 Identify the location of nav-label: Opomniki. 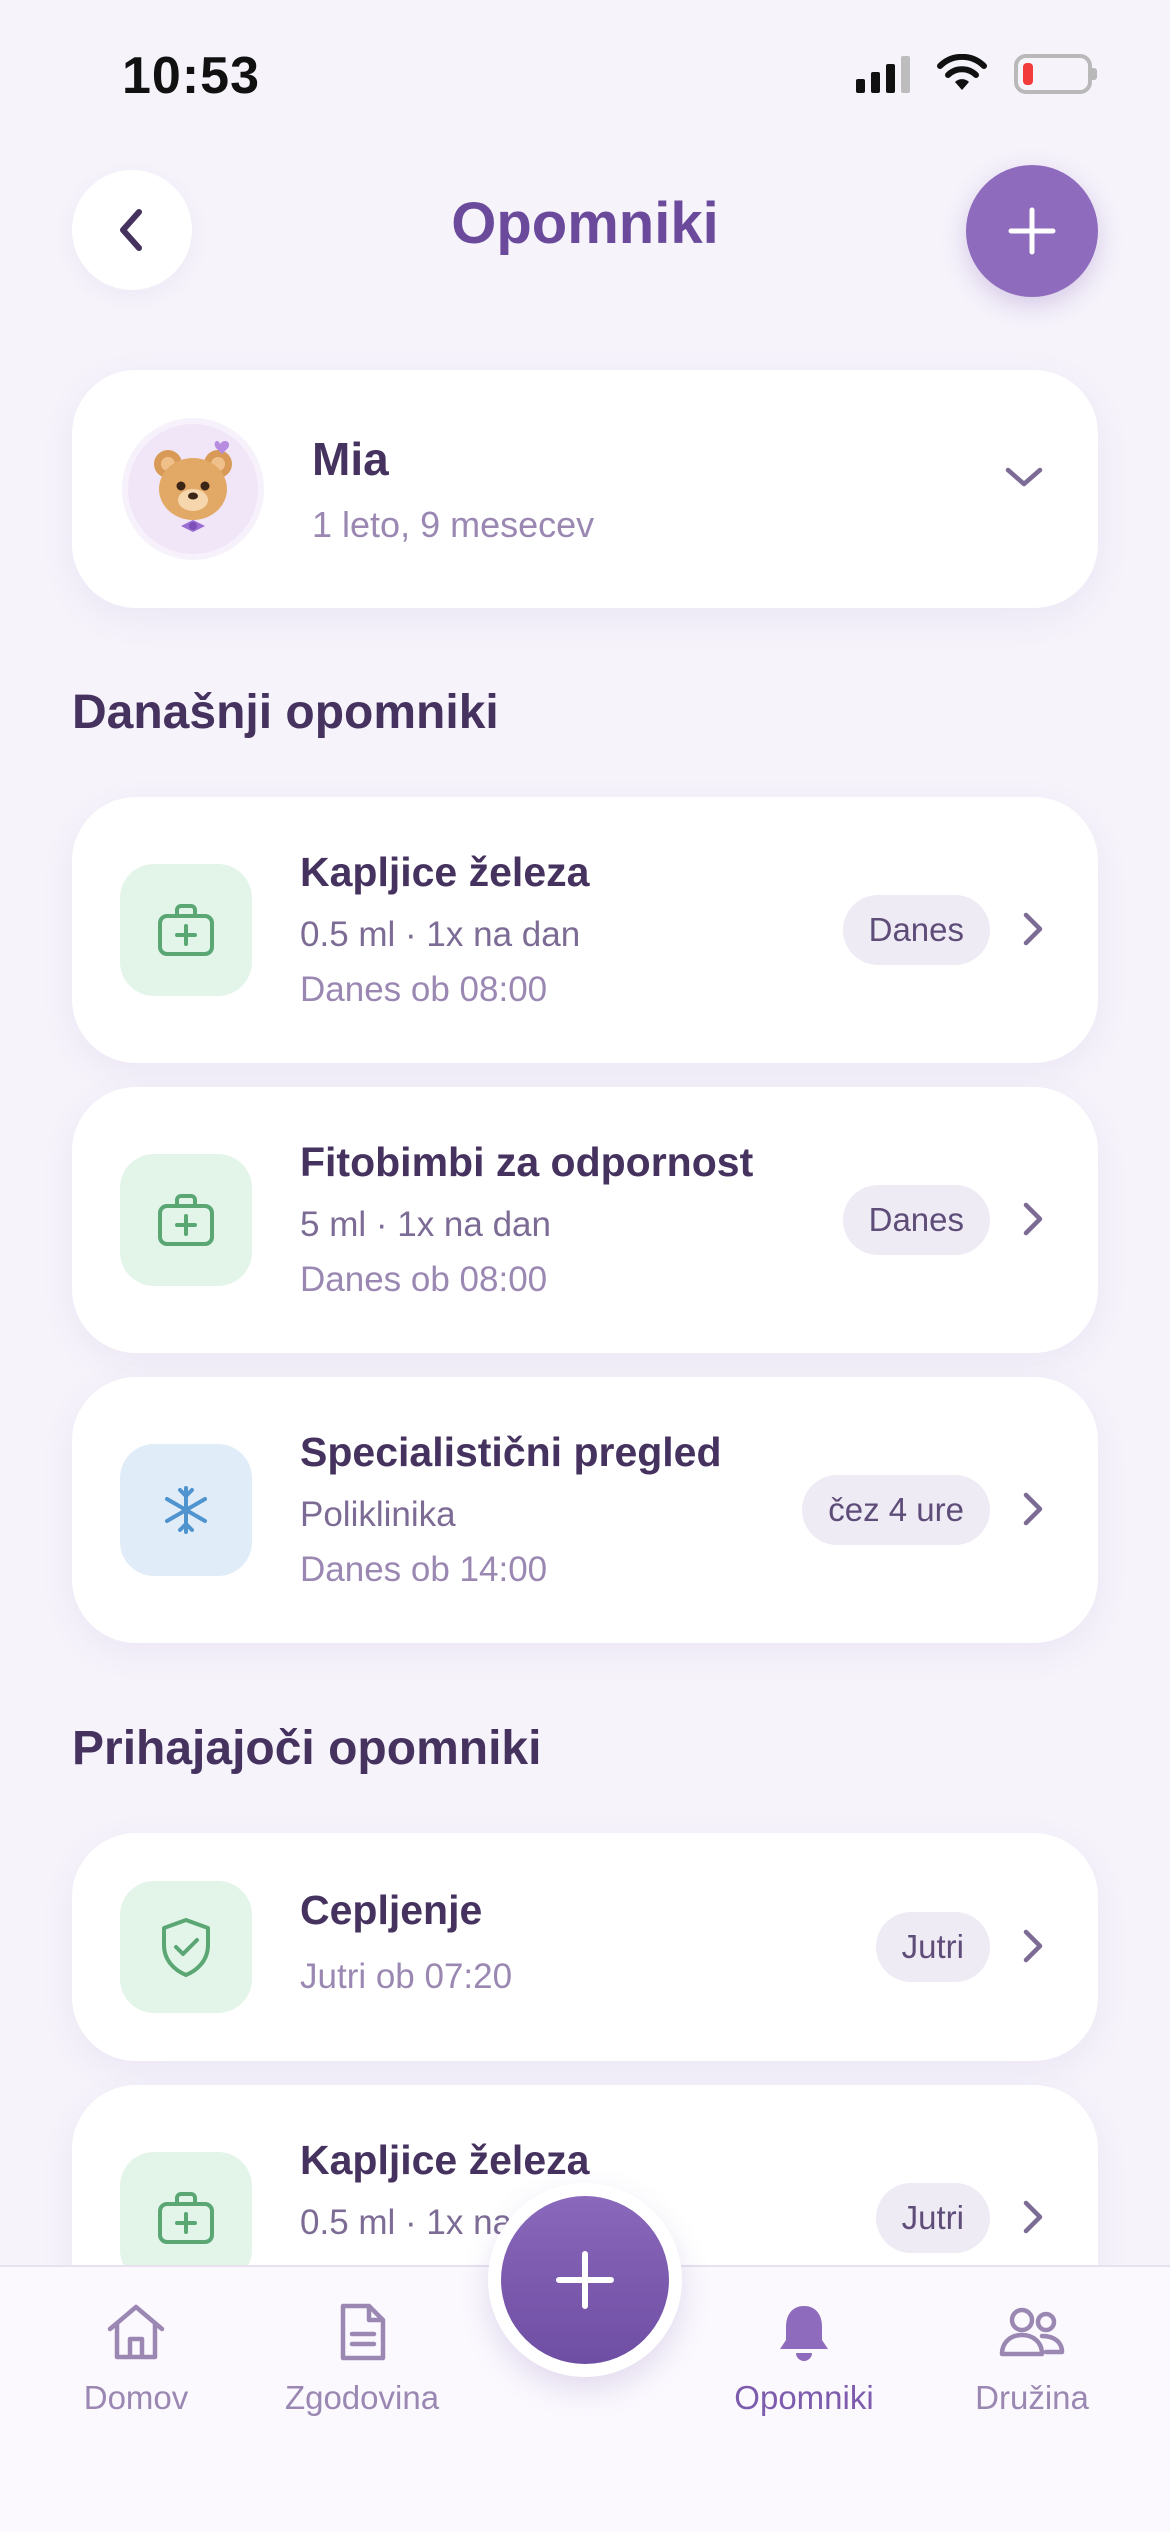
(804, 2397).